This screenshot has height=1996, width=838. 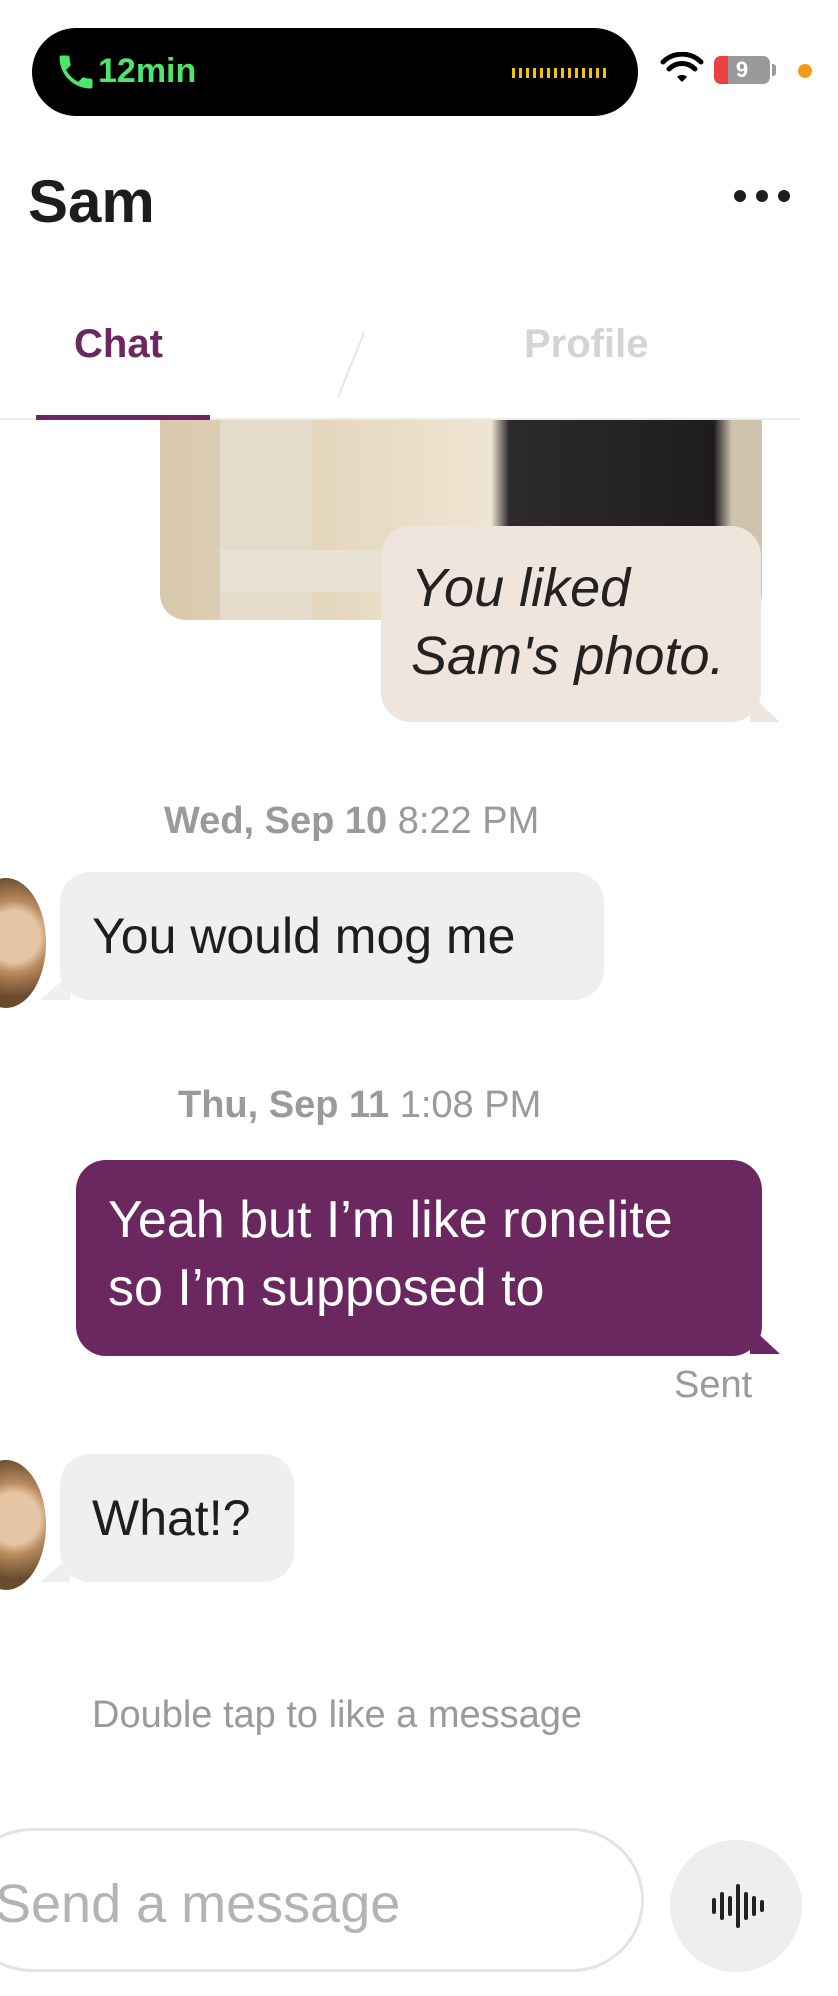 I want to click on date-time: 1:08 PM, so click(x=470, y=1105).